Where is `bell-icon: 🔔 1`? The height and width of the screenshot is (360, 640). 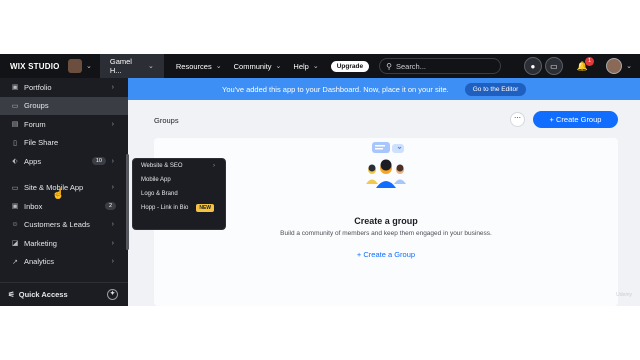 bell-icon: 🔔 1 is located at coordinates (586, 64).